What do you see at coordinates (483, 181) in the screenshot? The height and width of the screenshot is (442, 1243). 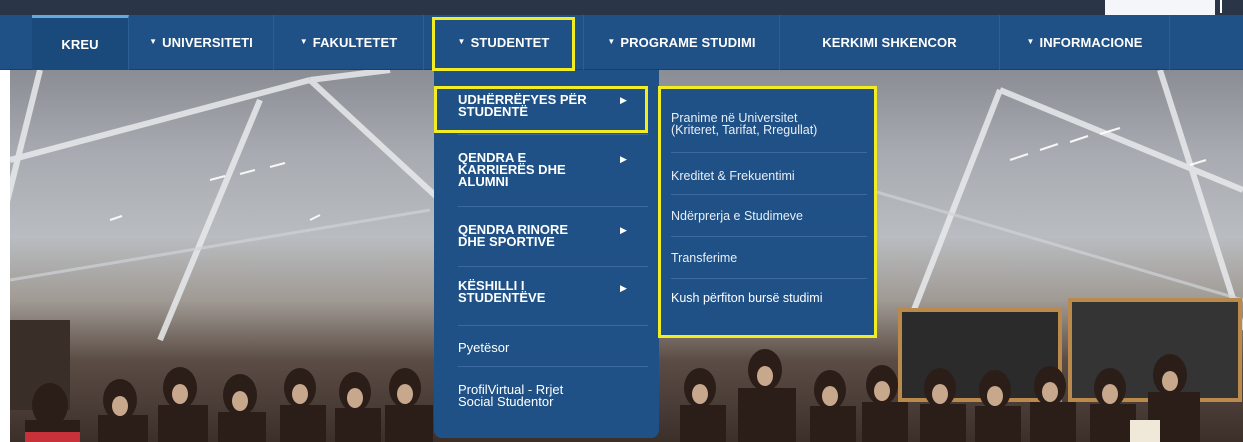 I see `dropdown-item-label: ALUMNI` at bounding box center [483, 181].